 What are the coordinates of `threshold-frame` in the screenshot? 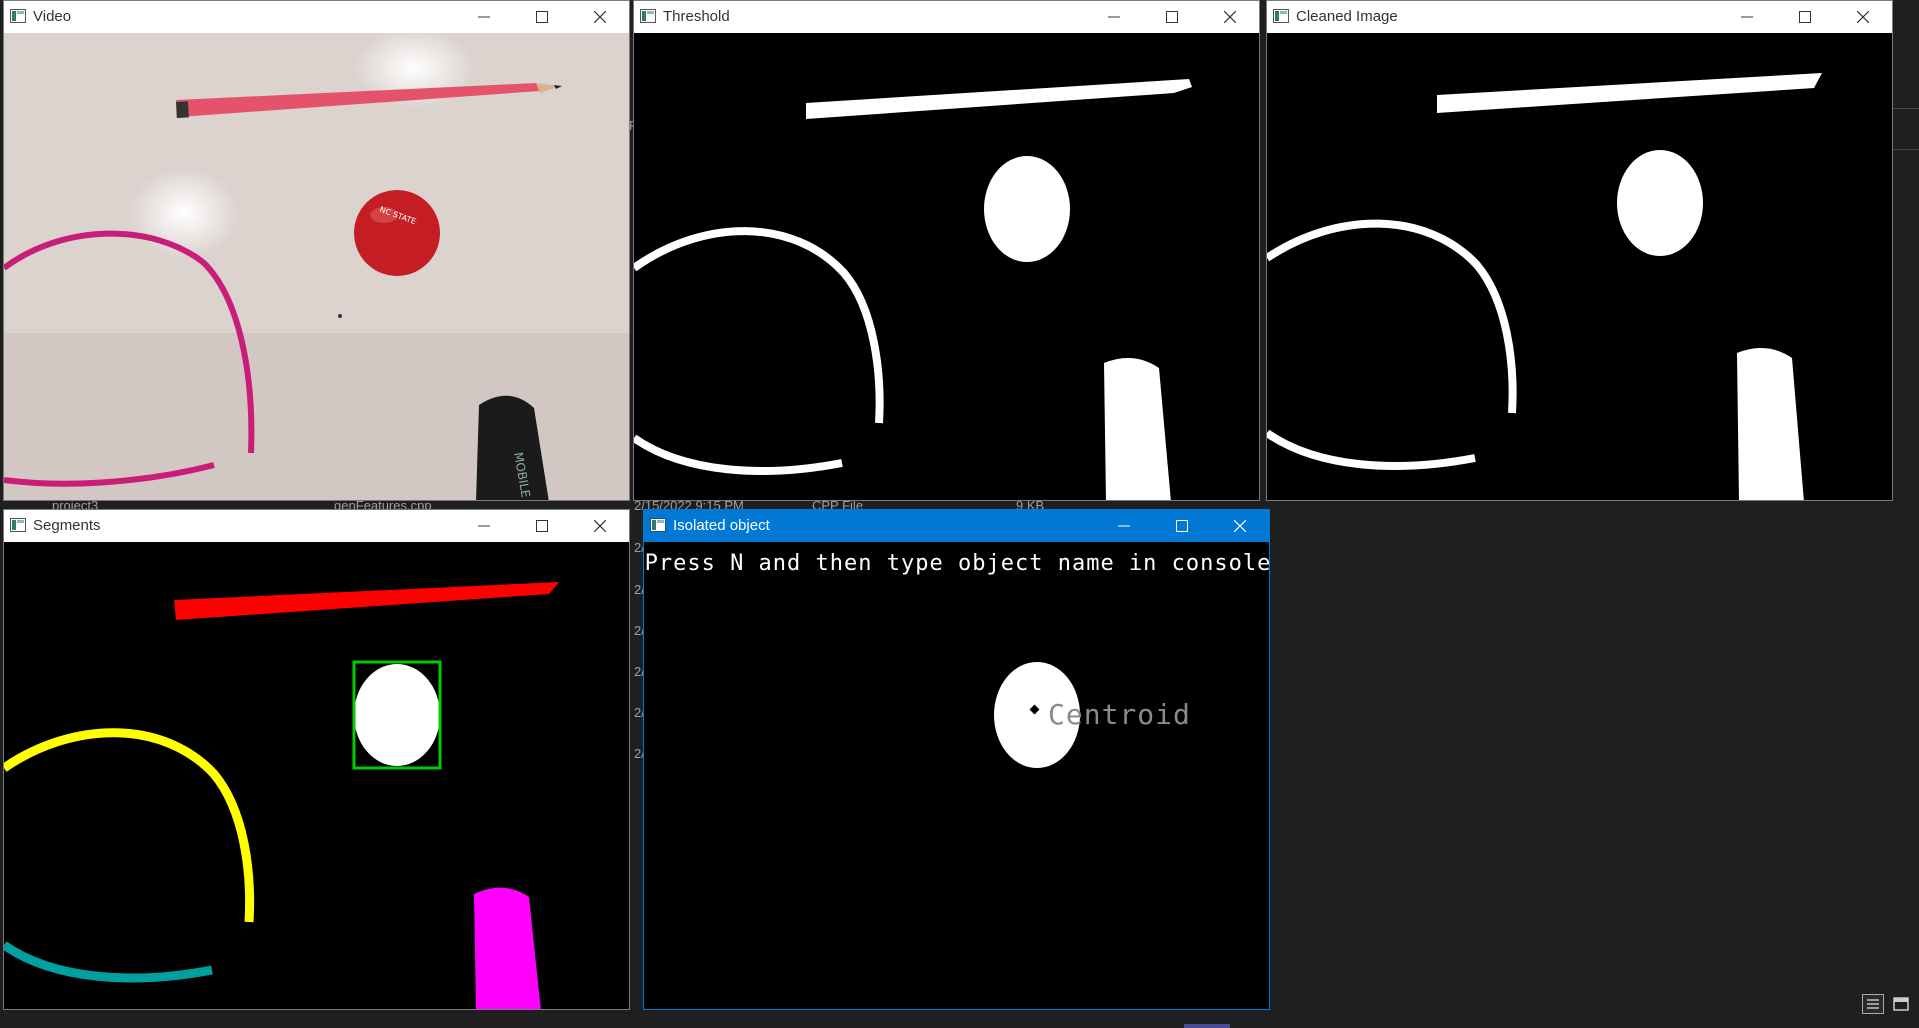 It's located at (946, 266).